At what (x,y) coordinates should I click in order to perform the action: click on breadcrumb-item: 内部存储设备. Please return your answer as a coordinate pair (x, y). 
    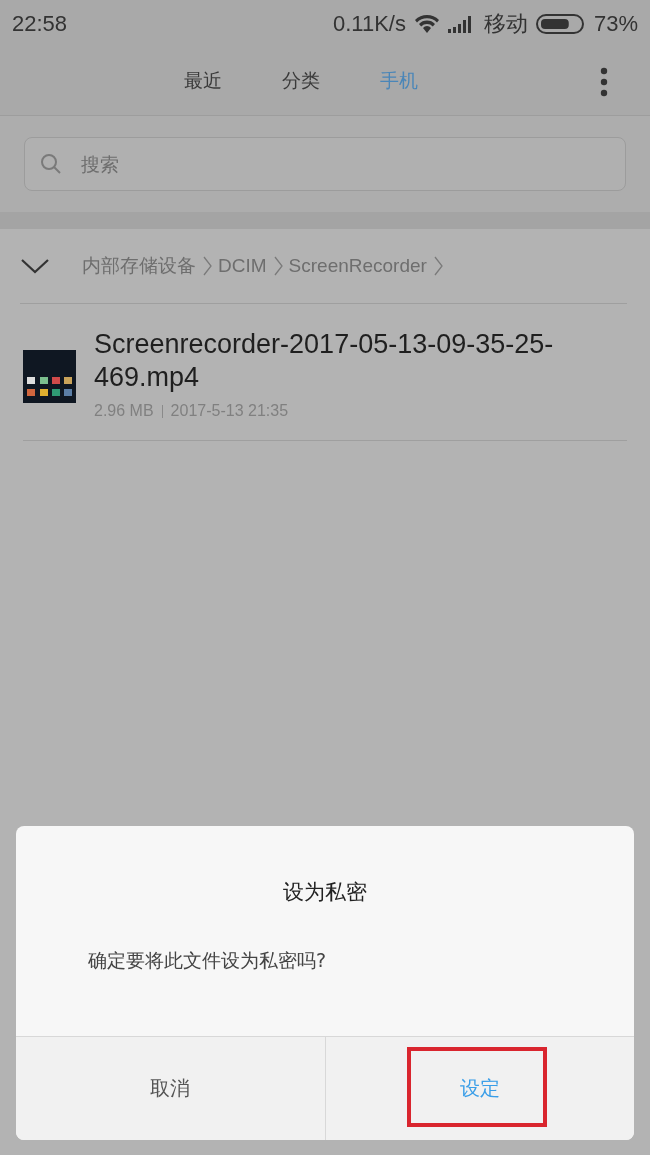
    Looking at the image, I should click on (139, 266).